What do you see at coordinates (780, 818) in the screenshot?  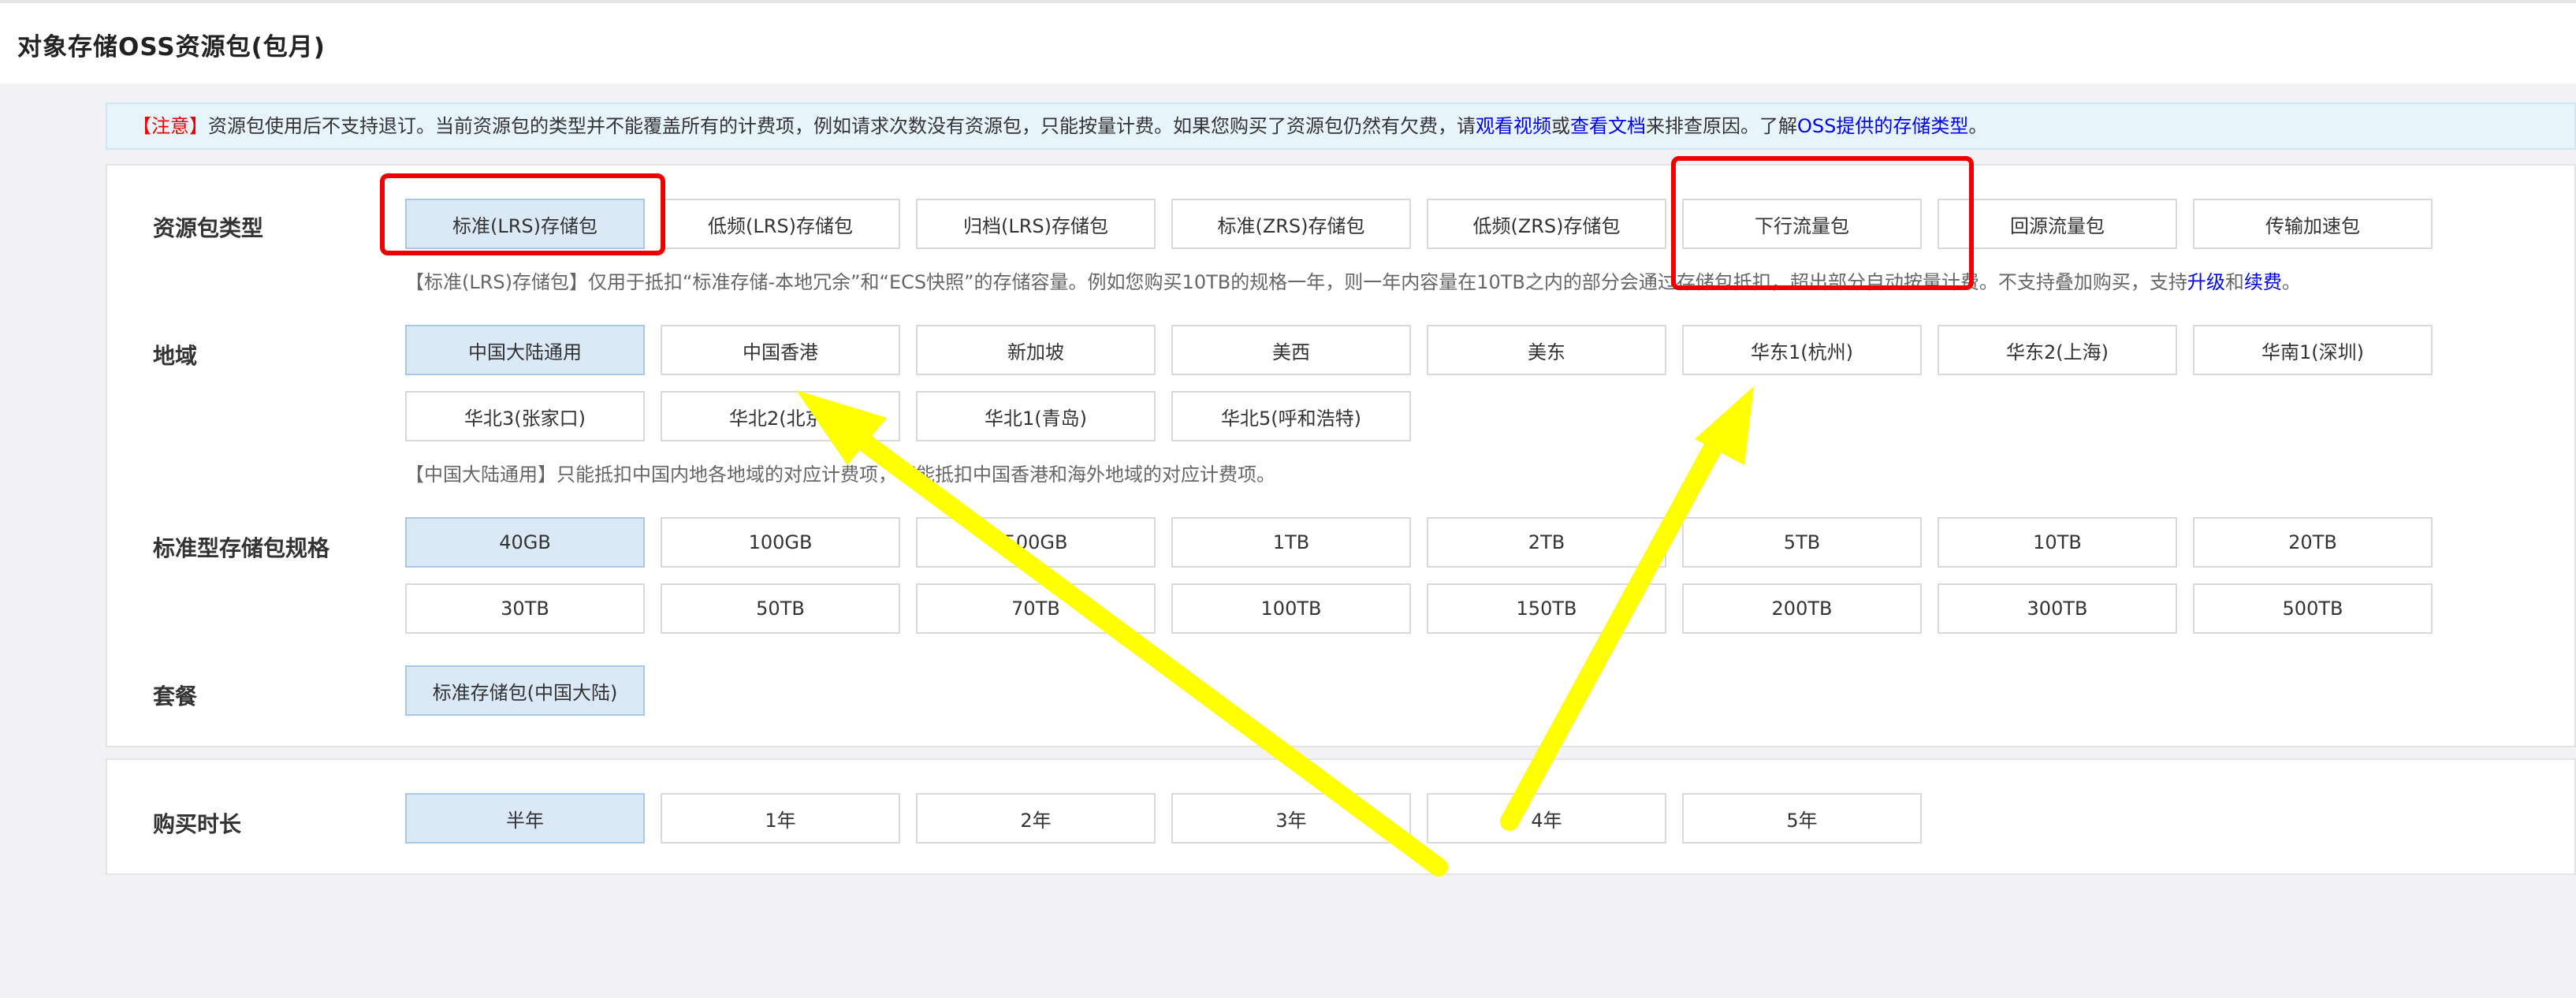 I see `duration-option: 1年` at bounding box center [780, 818].